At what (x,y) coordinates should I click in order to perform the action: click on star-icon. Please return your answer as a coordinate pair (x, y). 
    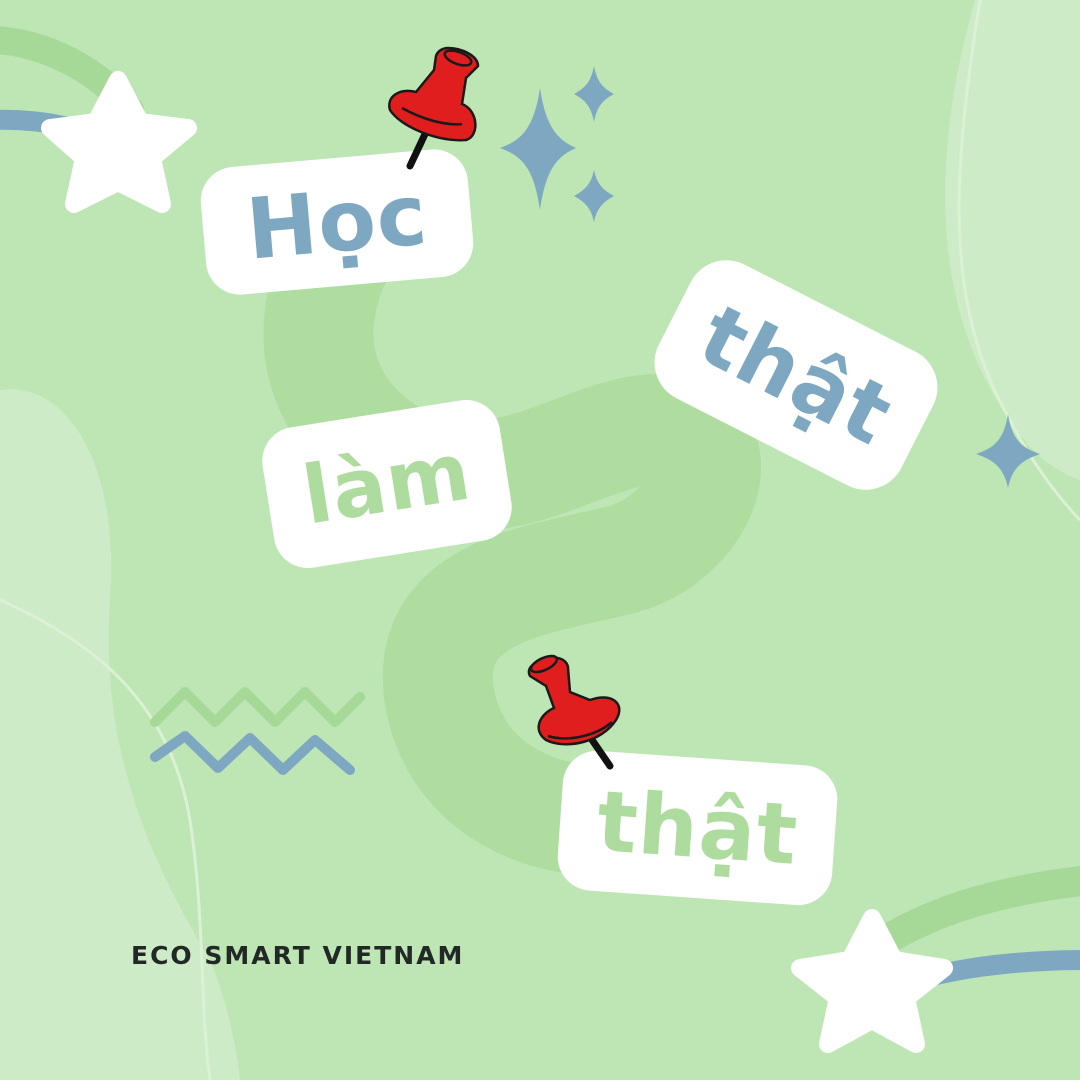
    Looking at the image, I should click on (119, 142).